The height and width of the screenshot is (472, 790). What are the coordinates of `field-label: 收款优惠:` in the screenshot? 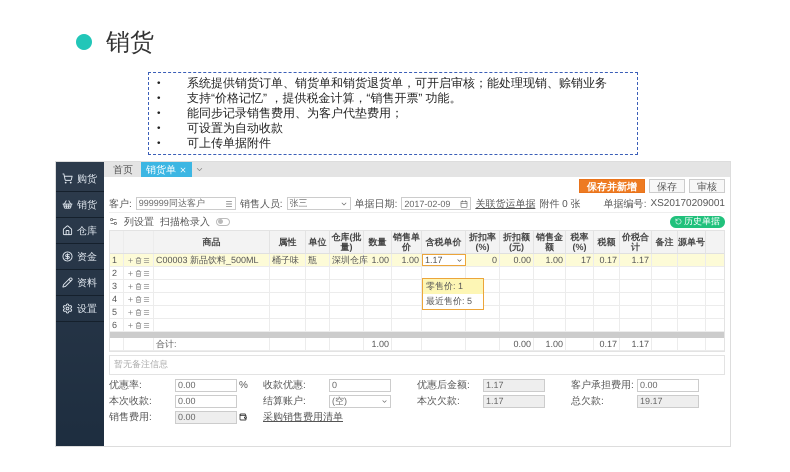 It's located at (285, 385).